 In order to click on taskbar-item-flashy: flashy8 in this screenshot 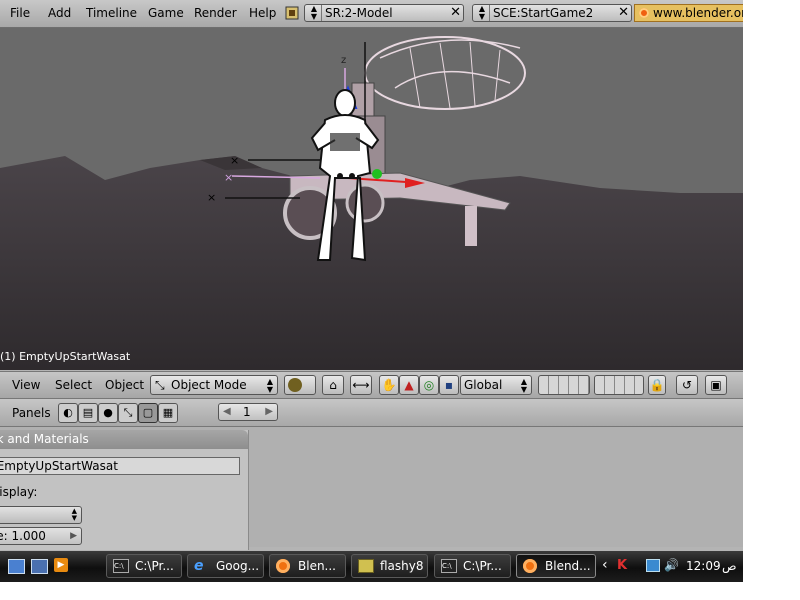, I will do `click(389, 566)`.